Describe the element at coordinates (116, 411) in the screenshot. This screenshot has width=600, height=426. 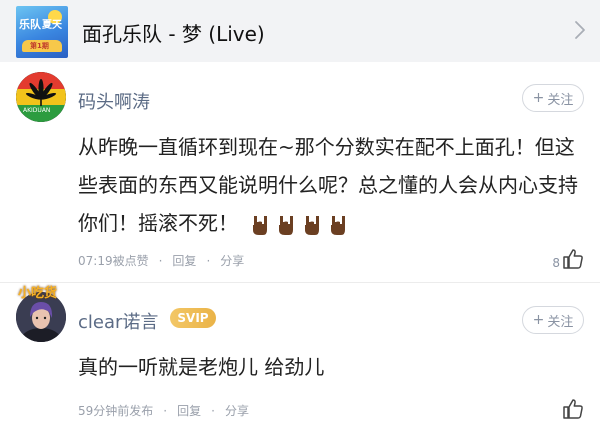
I see `comment-time: 59分钟前发布` at that location.